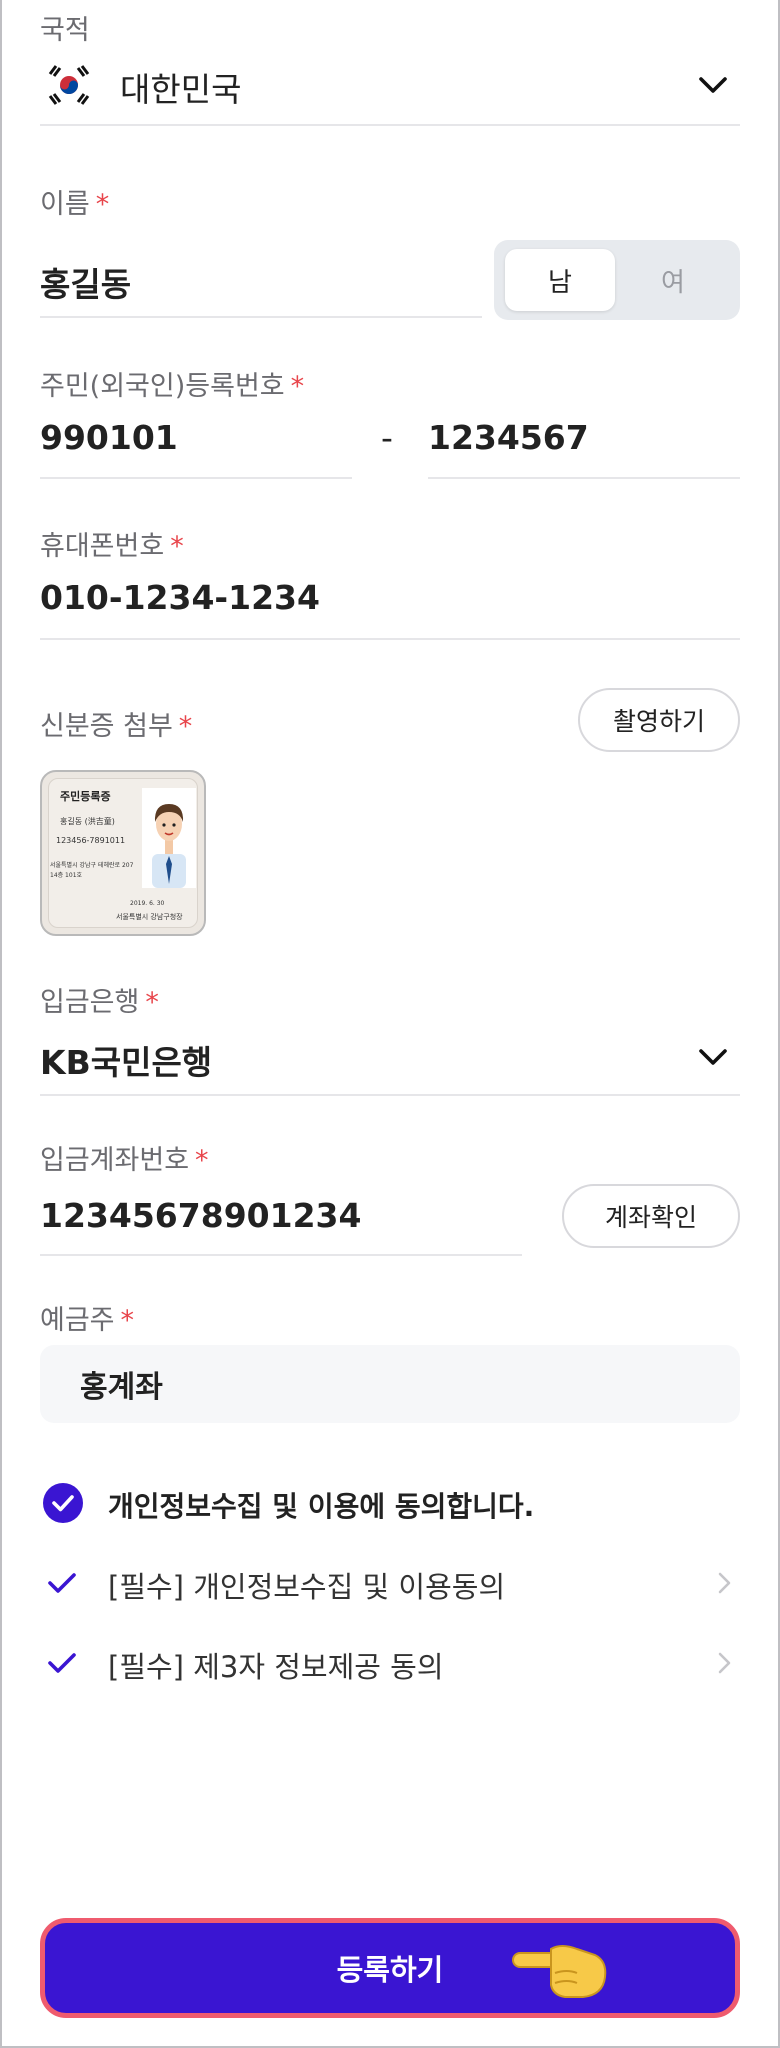 The width and height of the screenshot is (780, 2048). I want to click on agree-all-row: 개인정보수집 및 이용에 동의합니다., so click(288, 1505).